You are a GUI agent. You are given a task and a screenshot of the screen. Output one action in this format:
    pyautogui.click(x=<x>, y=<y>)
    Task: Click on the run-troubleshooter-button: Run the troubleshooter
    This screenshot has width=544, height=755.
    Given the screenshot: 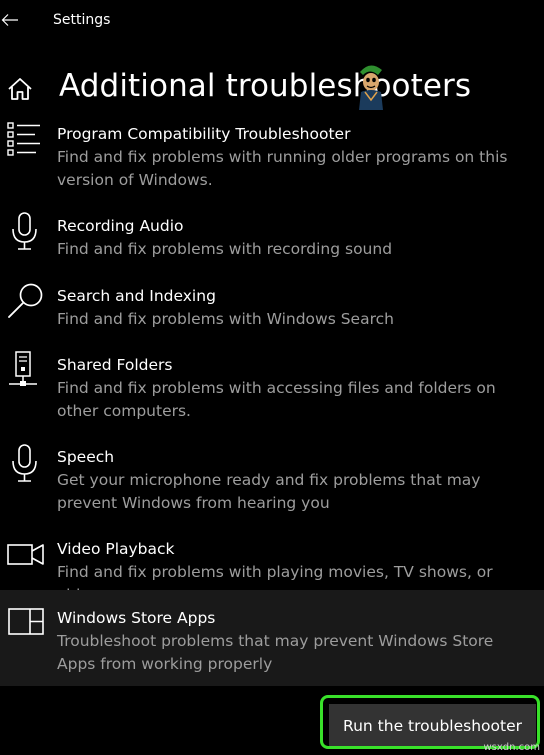 What is the action you would take?
    pyautogui.click(x=432, y=725)
    